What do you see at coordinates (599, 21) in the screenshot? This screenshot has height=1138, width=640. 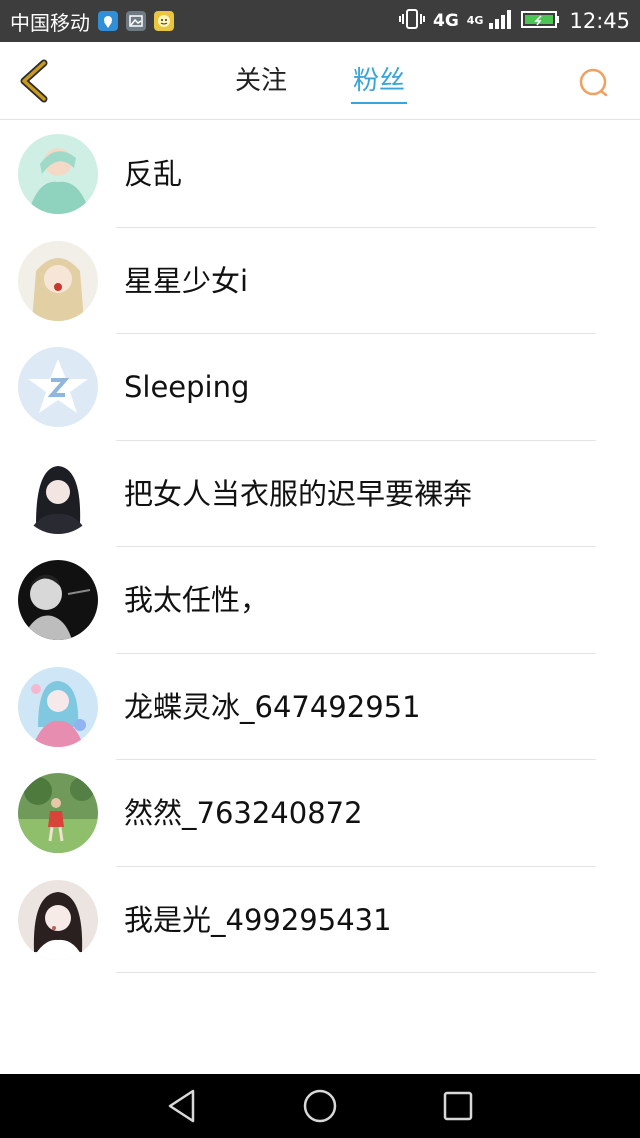 I see `clock-label: 12:45` at bounding box center [599, 21].